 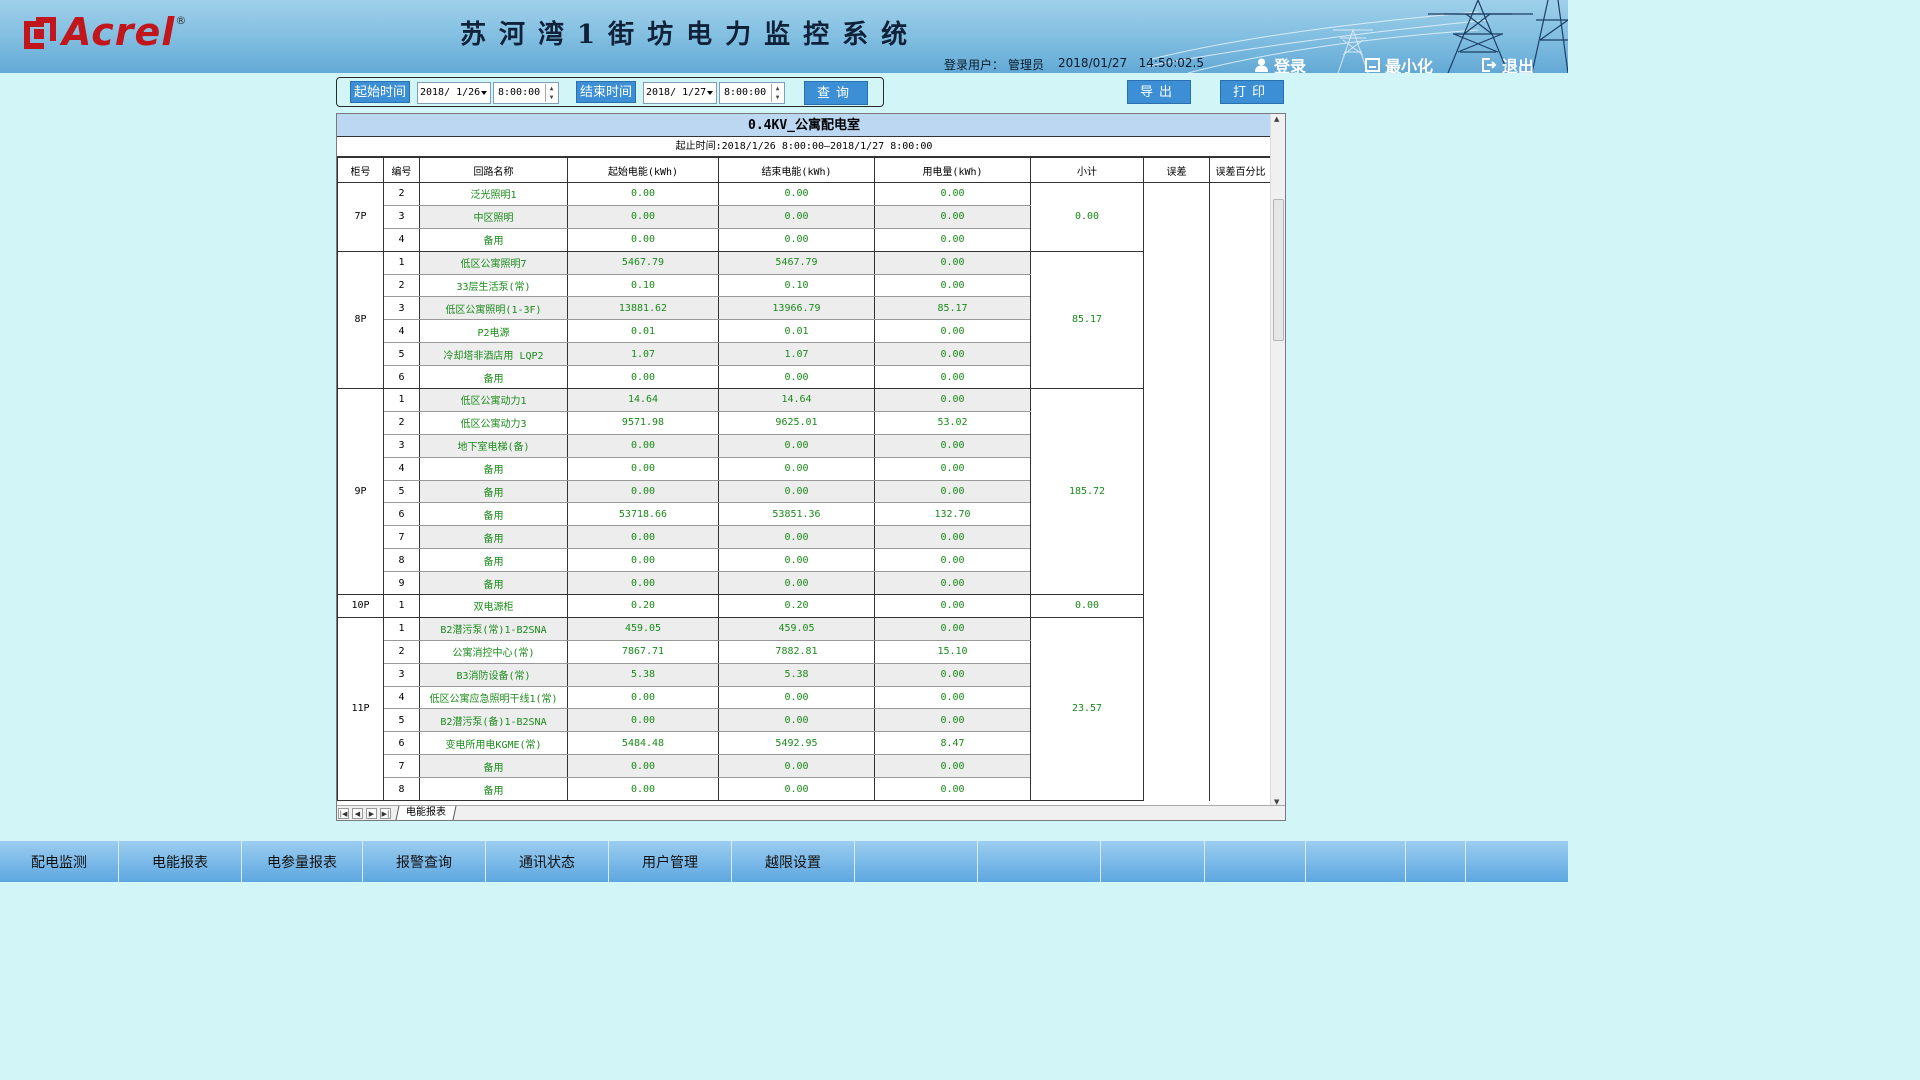 What do you see at coordinates (401, 560) in the screenshot?
I see `circuit-number-cell: 8` at bounding box center [401, 560].